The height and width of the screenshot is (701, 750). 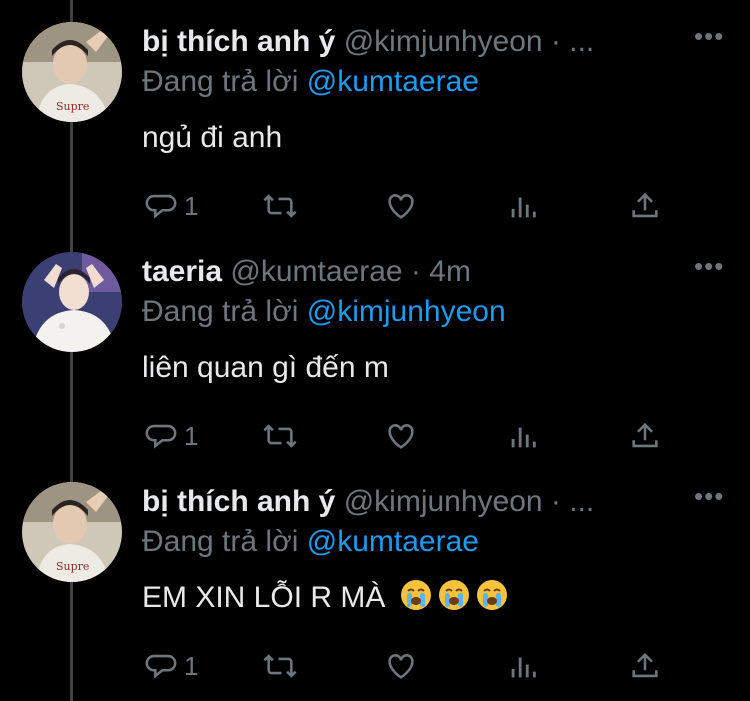 I want to click on tweet-header: taeria @kumtaerae · 4m, so click(x=396, y=272).